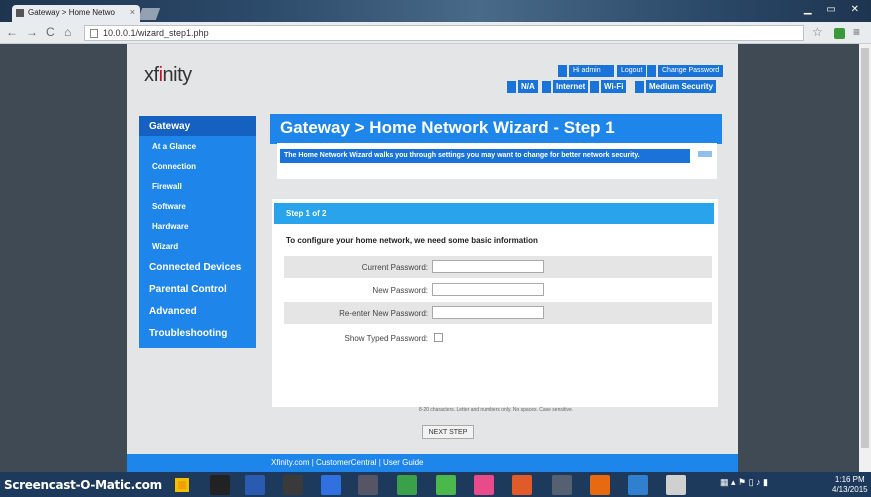 Image resolution: width=871 pixels, height=497 pixels. I want to click on new-password-row: New Password:, so click(498, 290).